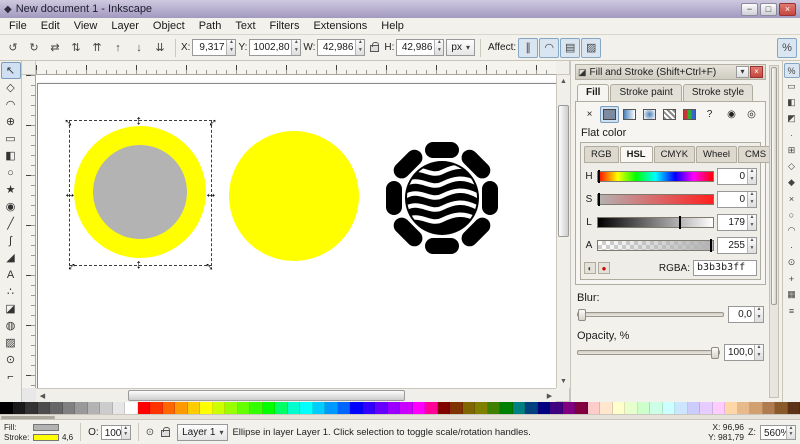 The image size is (800, 444). Describe the element at coordinates (86, 26) in the screenshot. I see `menu-item-view: View` at that location.